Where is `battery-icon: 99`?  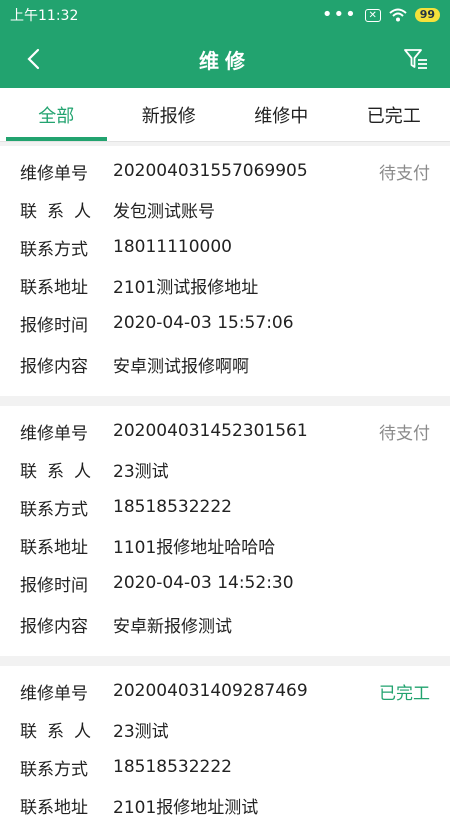
battery-icon: 99 is located at coordinates (427, 15).